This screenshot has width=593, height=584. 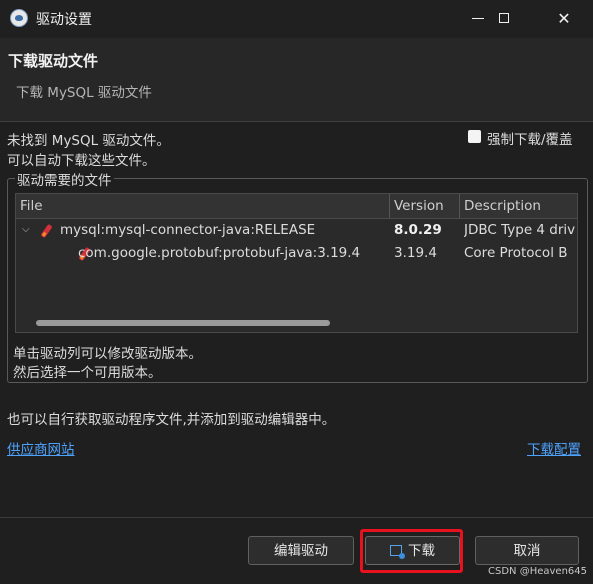 I want to click on app-icon, so click(x=19, y=18).